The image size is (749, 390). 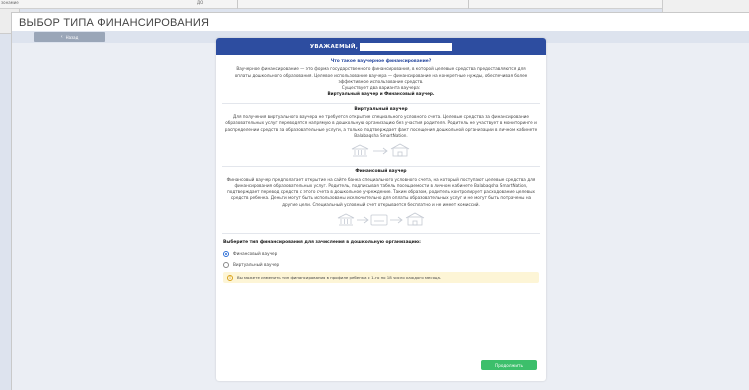 I want to click on background-window-text: зонамие, so click(x=10, y=2).